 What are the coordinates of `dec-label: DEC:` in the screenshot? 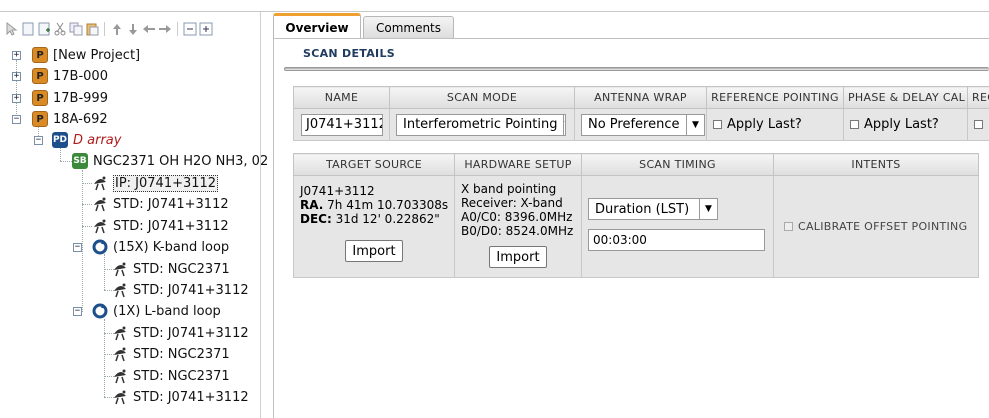 It's located at (316, 219).